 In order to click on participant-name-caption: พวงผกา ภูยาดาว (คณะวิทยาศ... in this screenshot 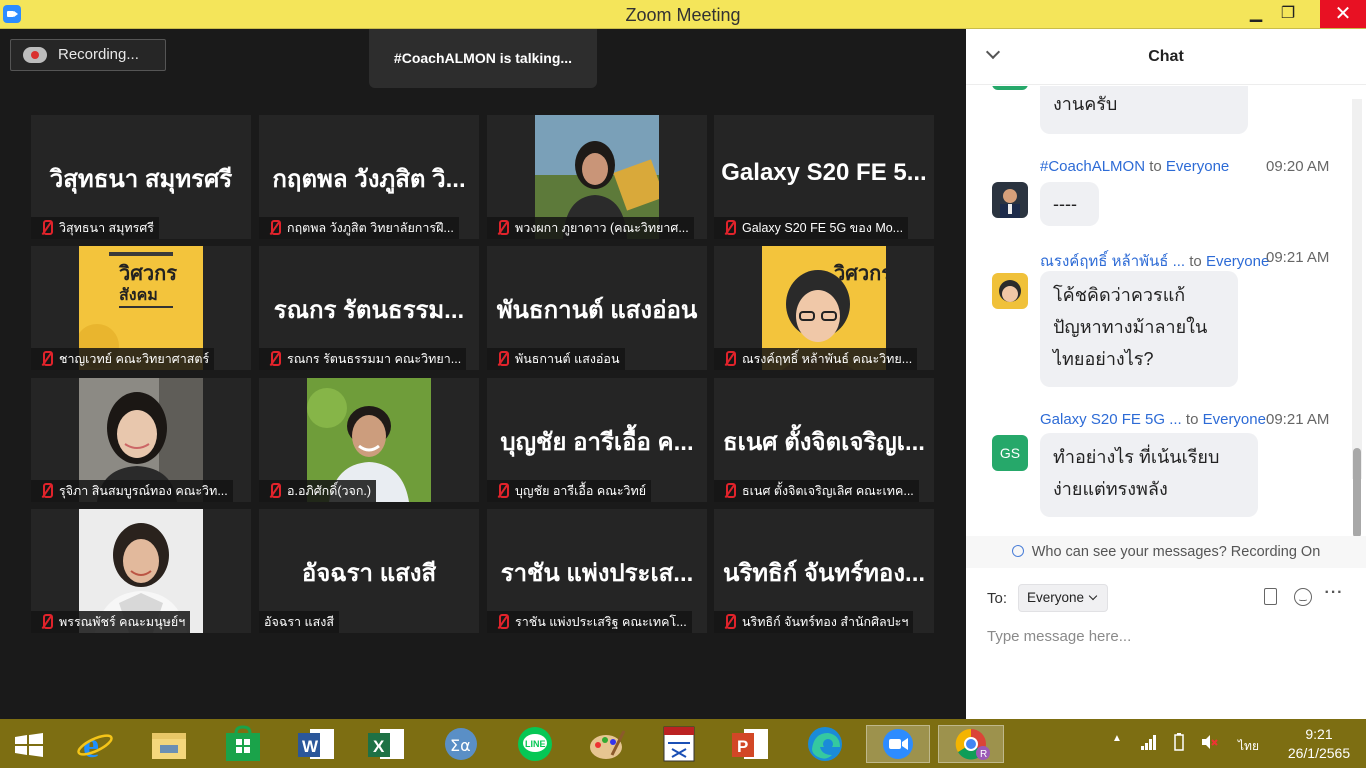, I will do `click(590, 228)`.